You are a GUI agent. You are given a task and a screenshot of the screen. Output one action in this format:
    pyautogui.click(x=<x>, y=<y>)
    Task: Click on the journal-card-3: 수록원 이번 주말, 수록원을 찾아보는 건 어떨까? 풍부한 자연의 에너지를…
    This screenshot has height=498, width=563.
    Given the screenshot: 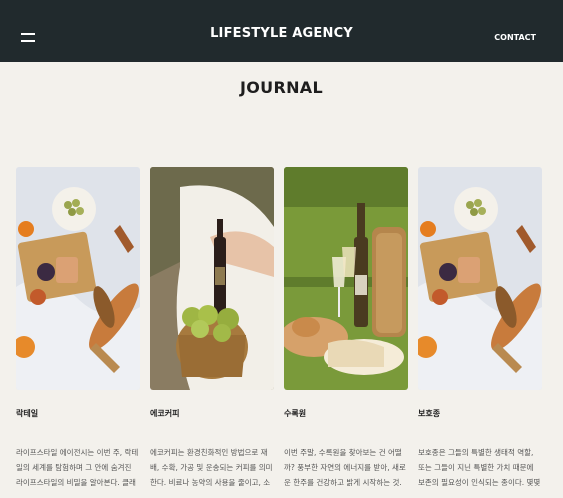 What is the action you would take?
    pyautogui.click(x=346, y=332)
    